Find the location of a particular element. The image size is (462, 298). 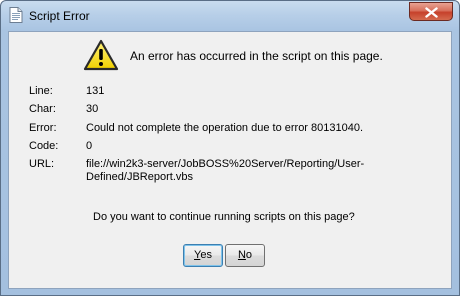

no-label-rest: o is located at coordinates (249, 255).